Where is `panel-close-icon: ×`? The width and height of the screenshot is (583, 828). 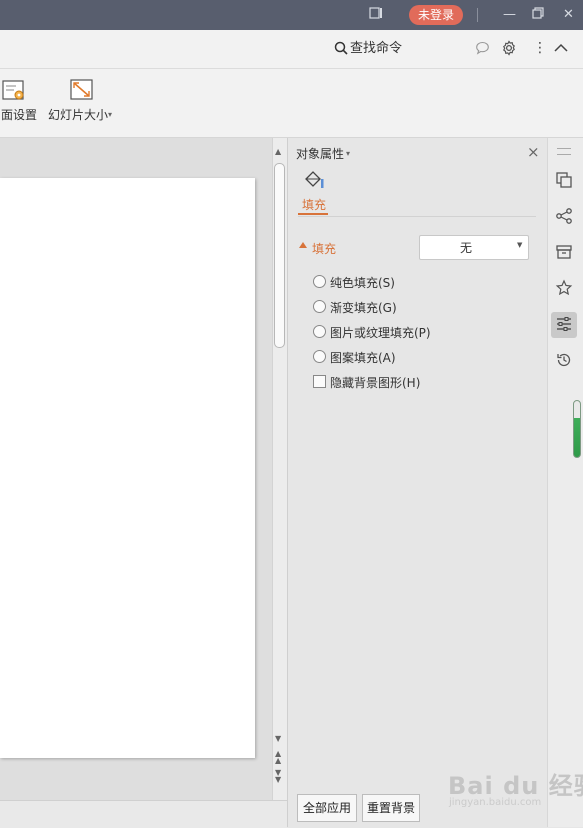
panel-close-icon: × is located at coordinates (533, 152).